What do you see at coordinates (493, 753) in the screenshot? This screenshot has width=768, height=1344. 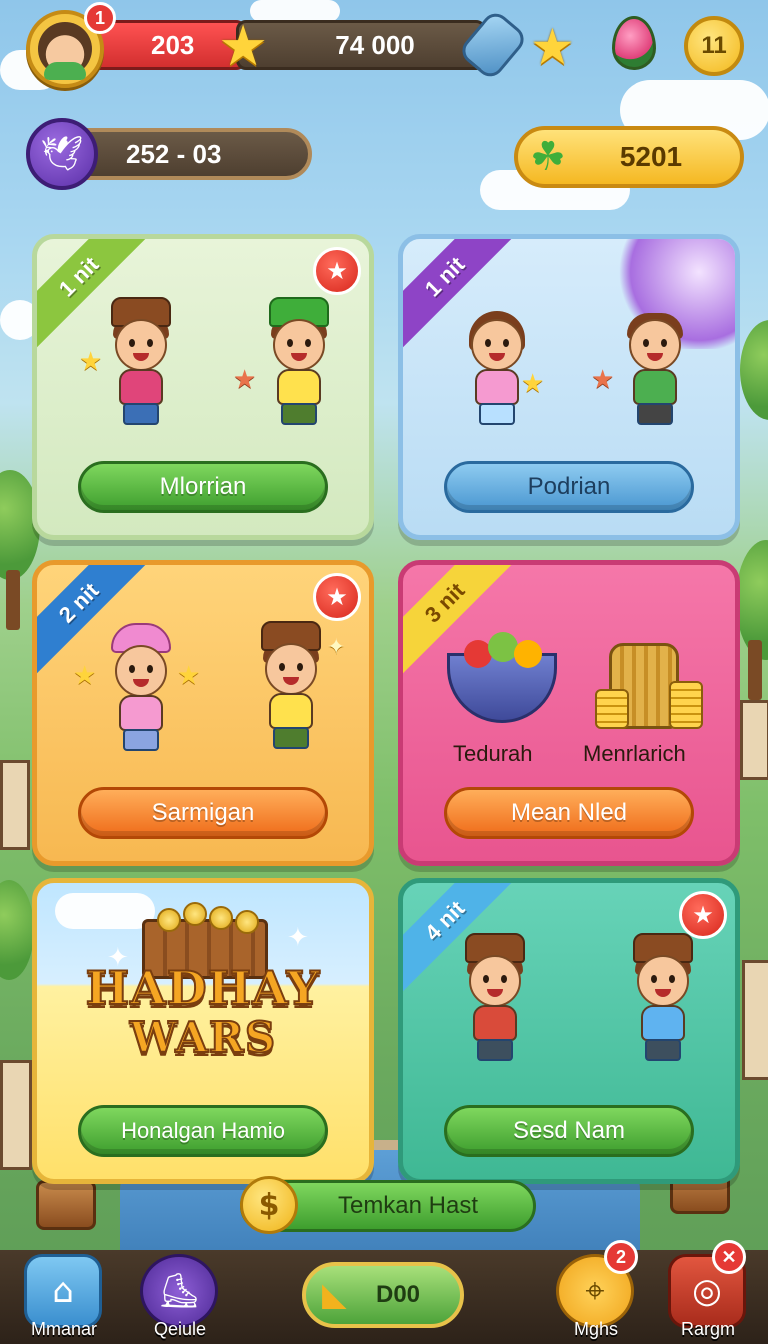 I see `item-label-left: Tedurah` at bounding box center [493, 753].